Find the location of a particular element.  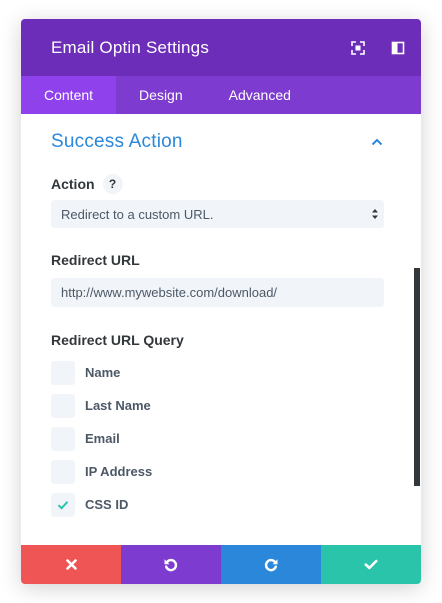

redirect-query-label: Redirect URL Query is located at coordinates (117, 340).